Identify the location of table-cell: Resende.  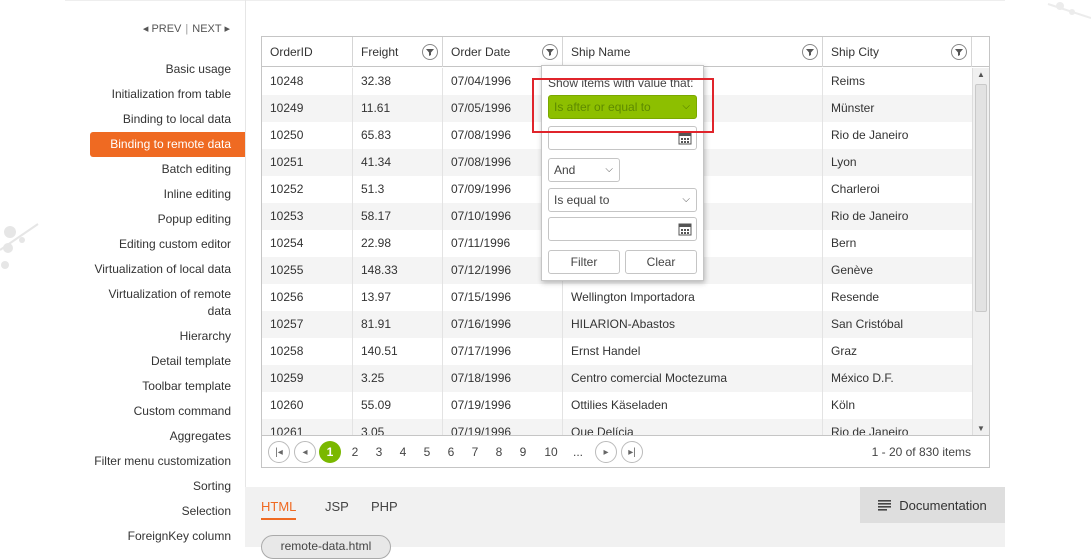
(855, 297).